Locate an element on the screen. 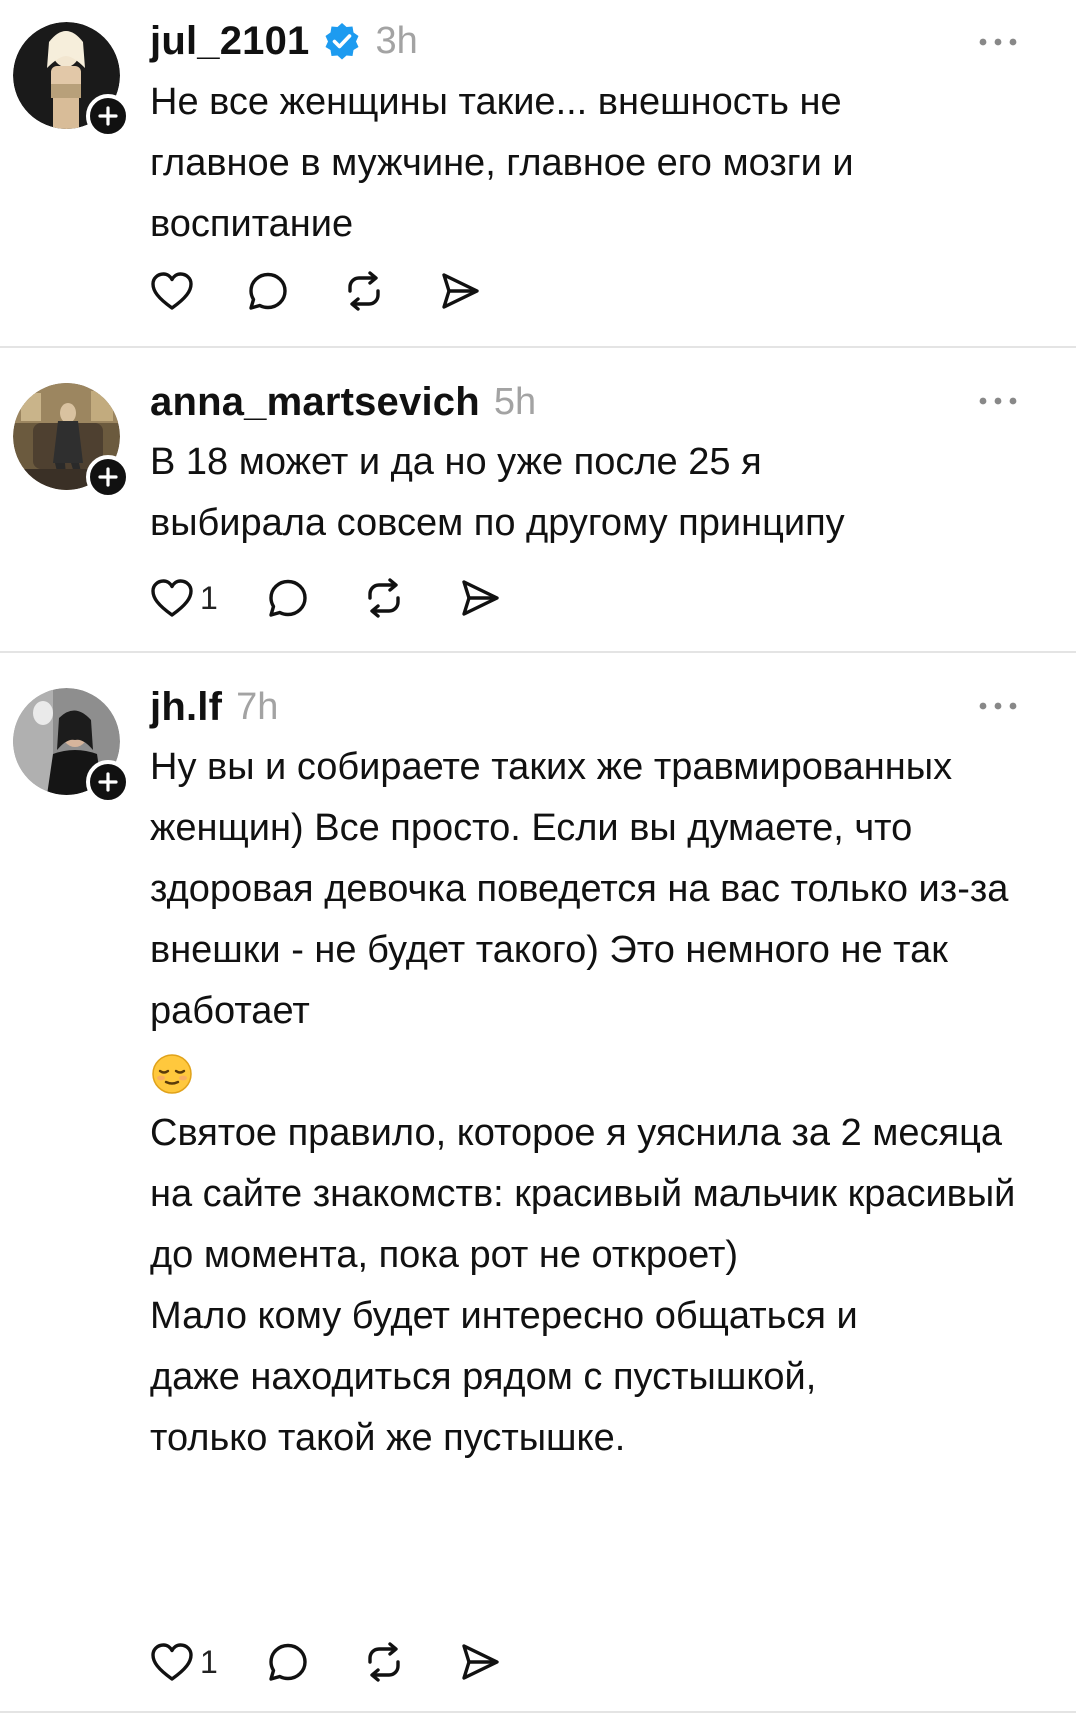 This screenshot has height=1716, width=1076. action-bar is located at coordinates (342, 291).